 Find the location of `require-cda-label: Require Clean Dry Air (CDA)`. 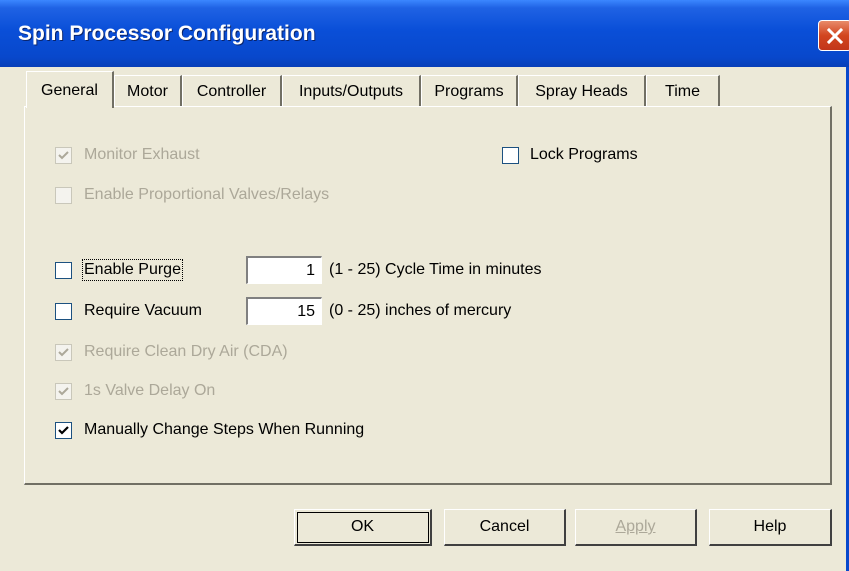

require-cda-label: Require Clean Dry Air (CDA) is located at coordinates (186, 351).